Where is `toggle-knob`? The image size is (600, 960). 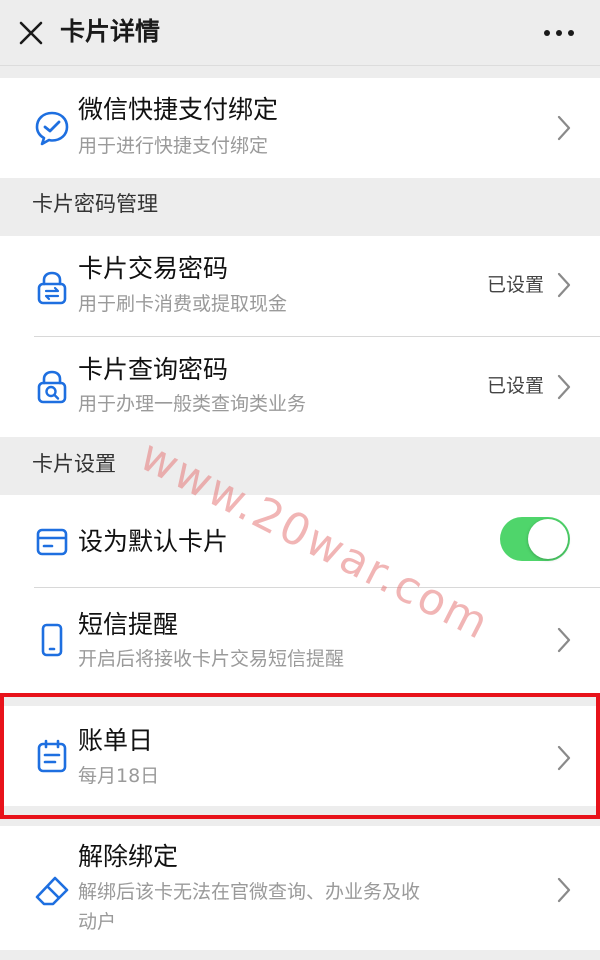
toggle-knob is located at coordinates (548, 539).